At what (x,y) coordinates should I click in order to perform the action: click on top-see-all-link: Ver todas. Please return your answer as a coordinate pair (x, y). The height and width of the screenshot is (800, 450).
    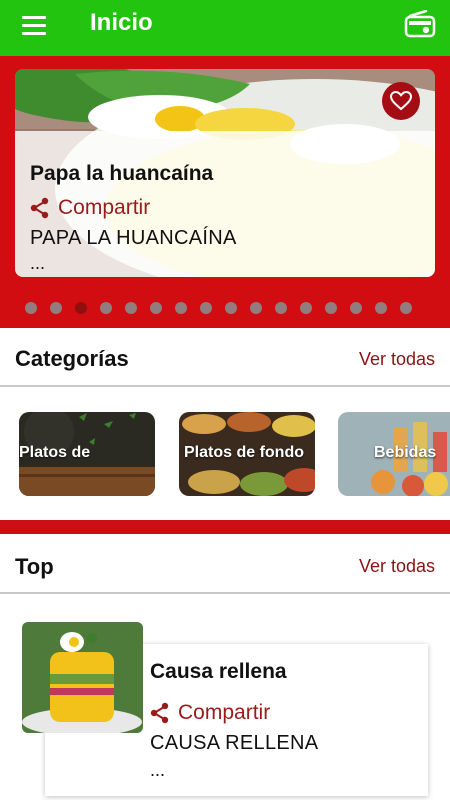
    Looking at the image, I should click on (397, 566).